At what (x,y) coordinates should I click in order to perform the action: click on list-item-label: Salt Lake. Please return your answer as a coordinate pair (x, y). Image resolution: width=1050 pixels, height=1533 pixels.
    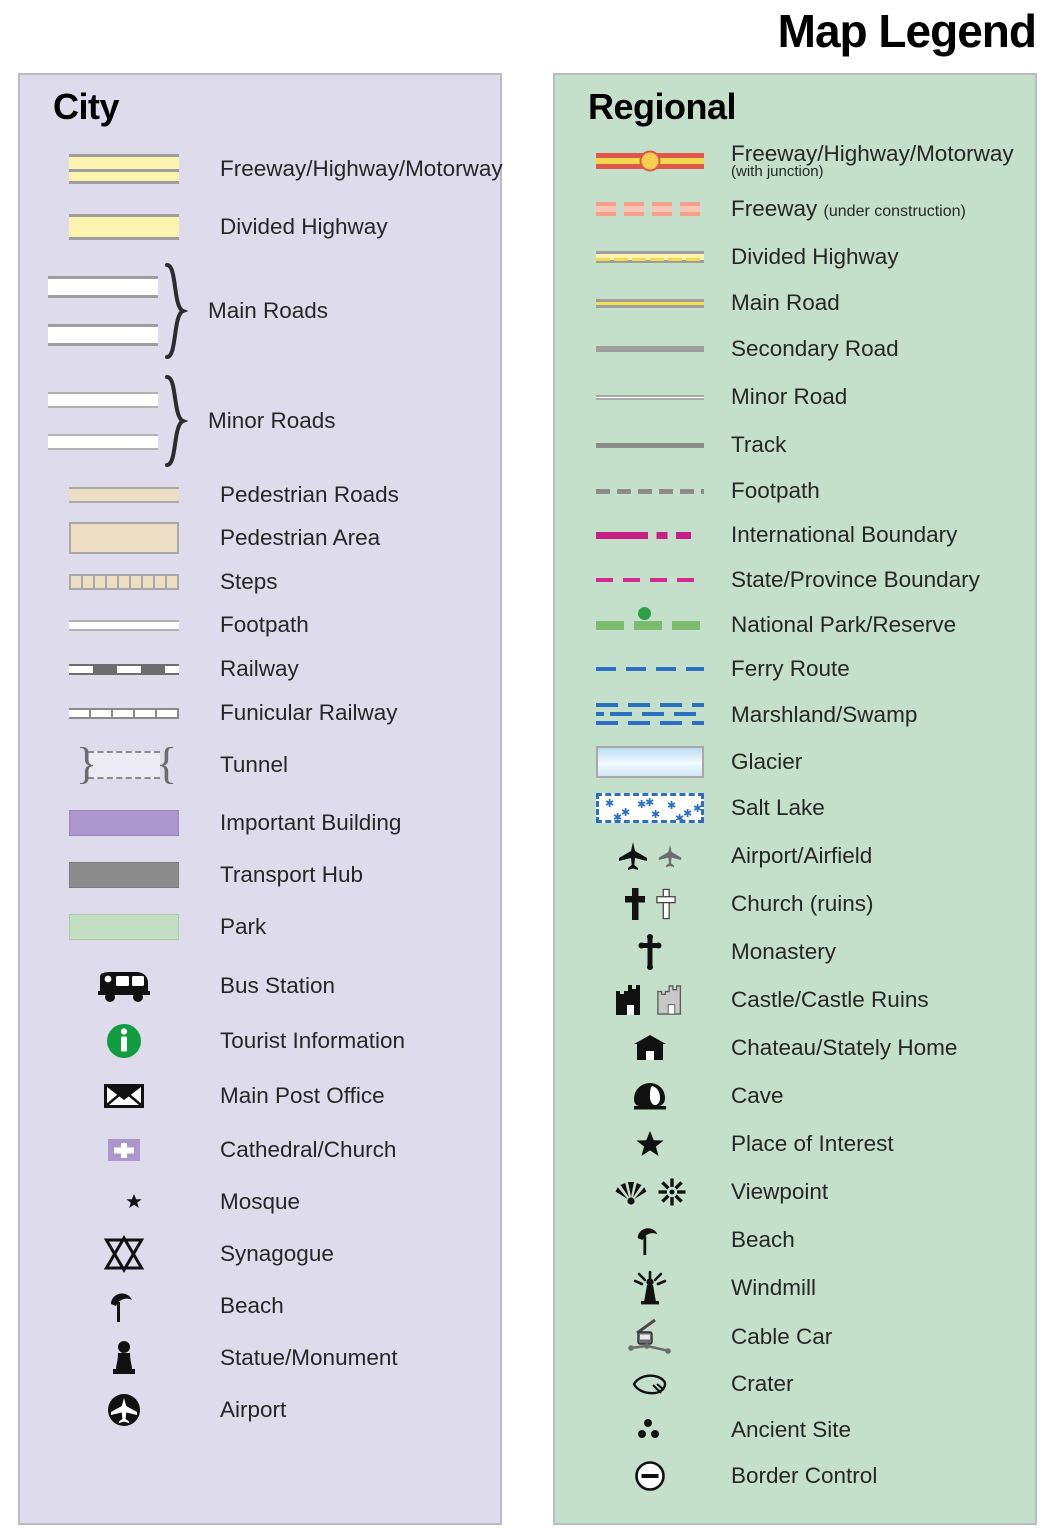
    Looking at the image, I should click on (778, 808).